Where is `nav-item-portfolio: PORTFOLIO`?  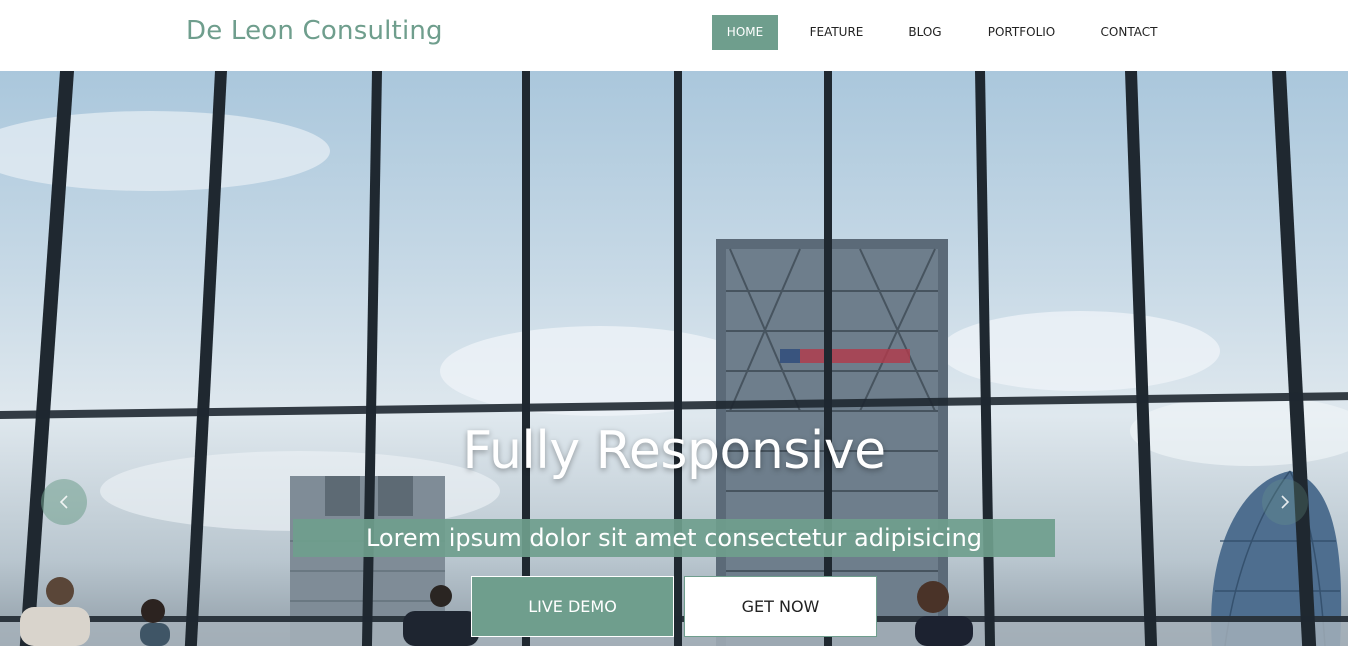 nav-item-portfolio: PORTFOLIO is located at coordinates (1021, 32).